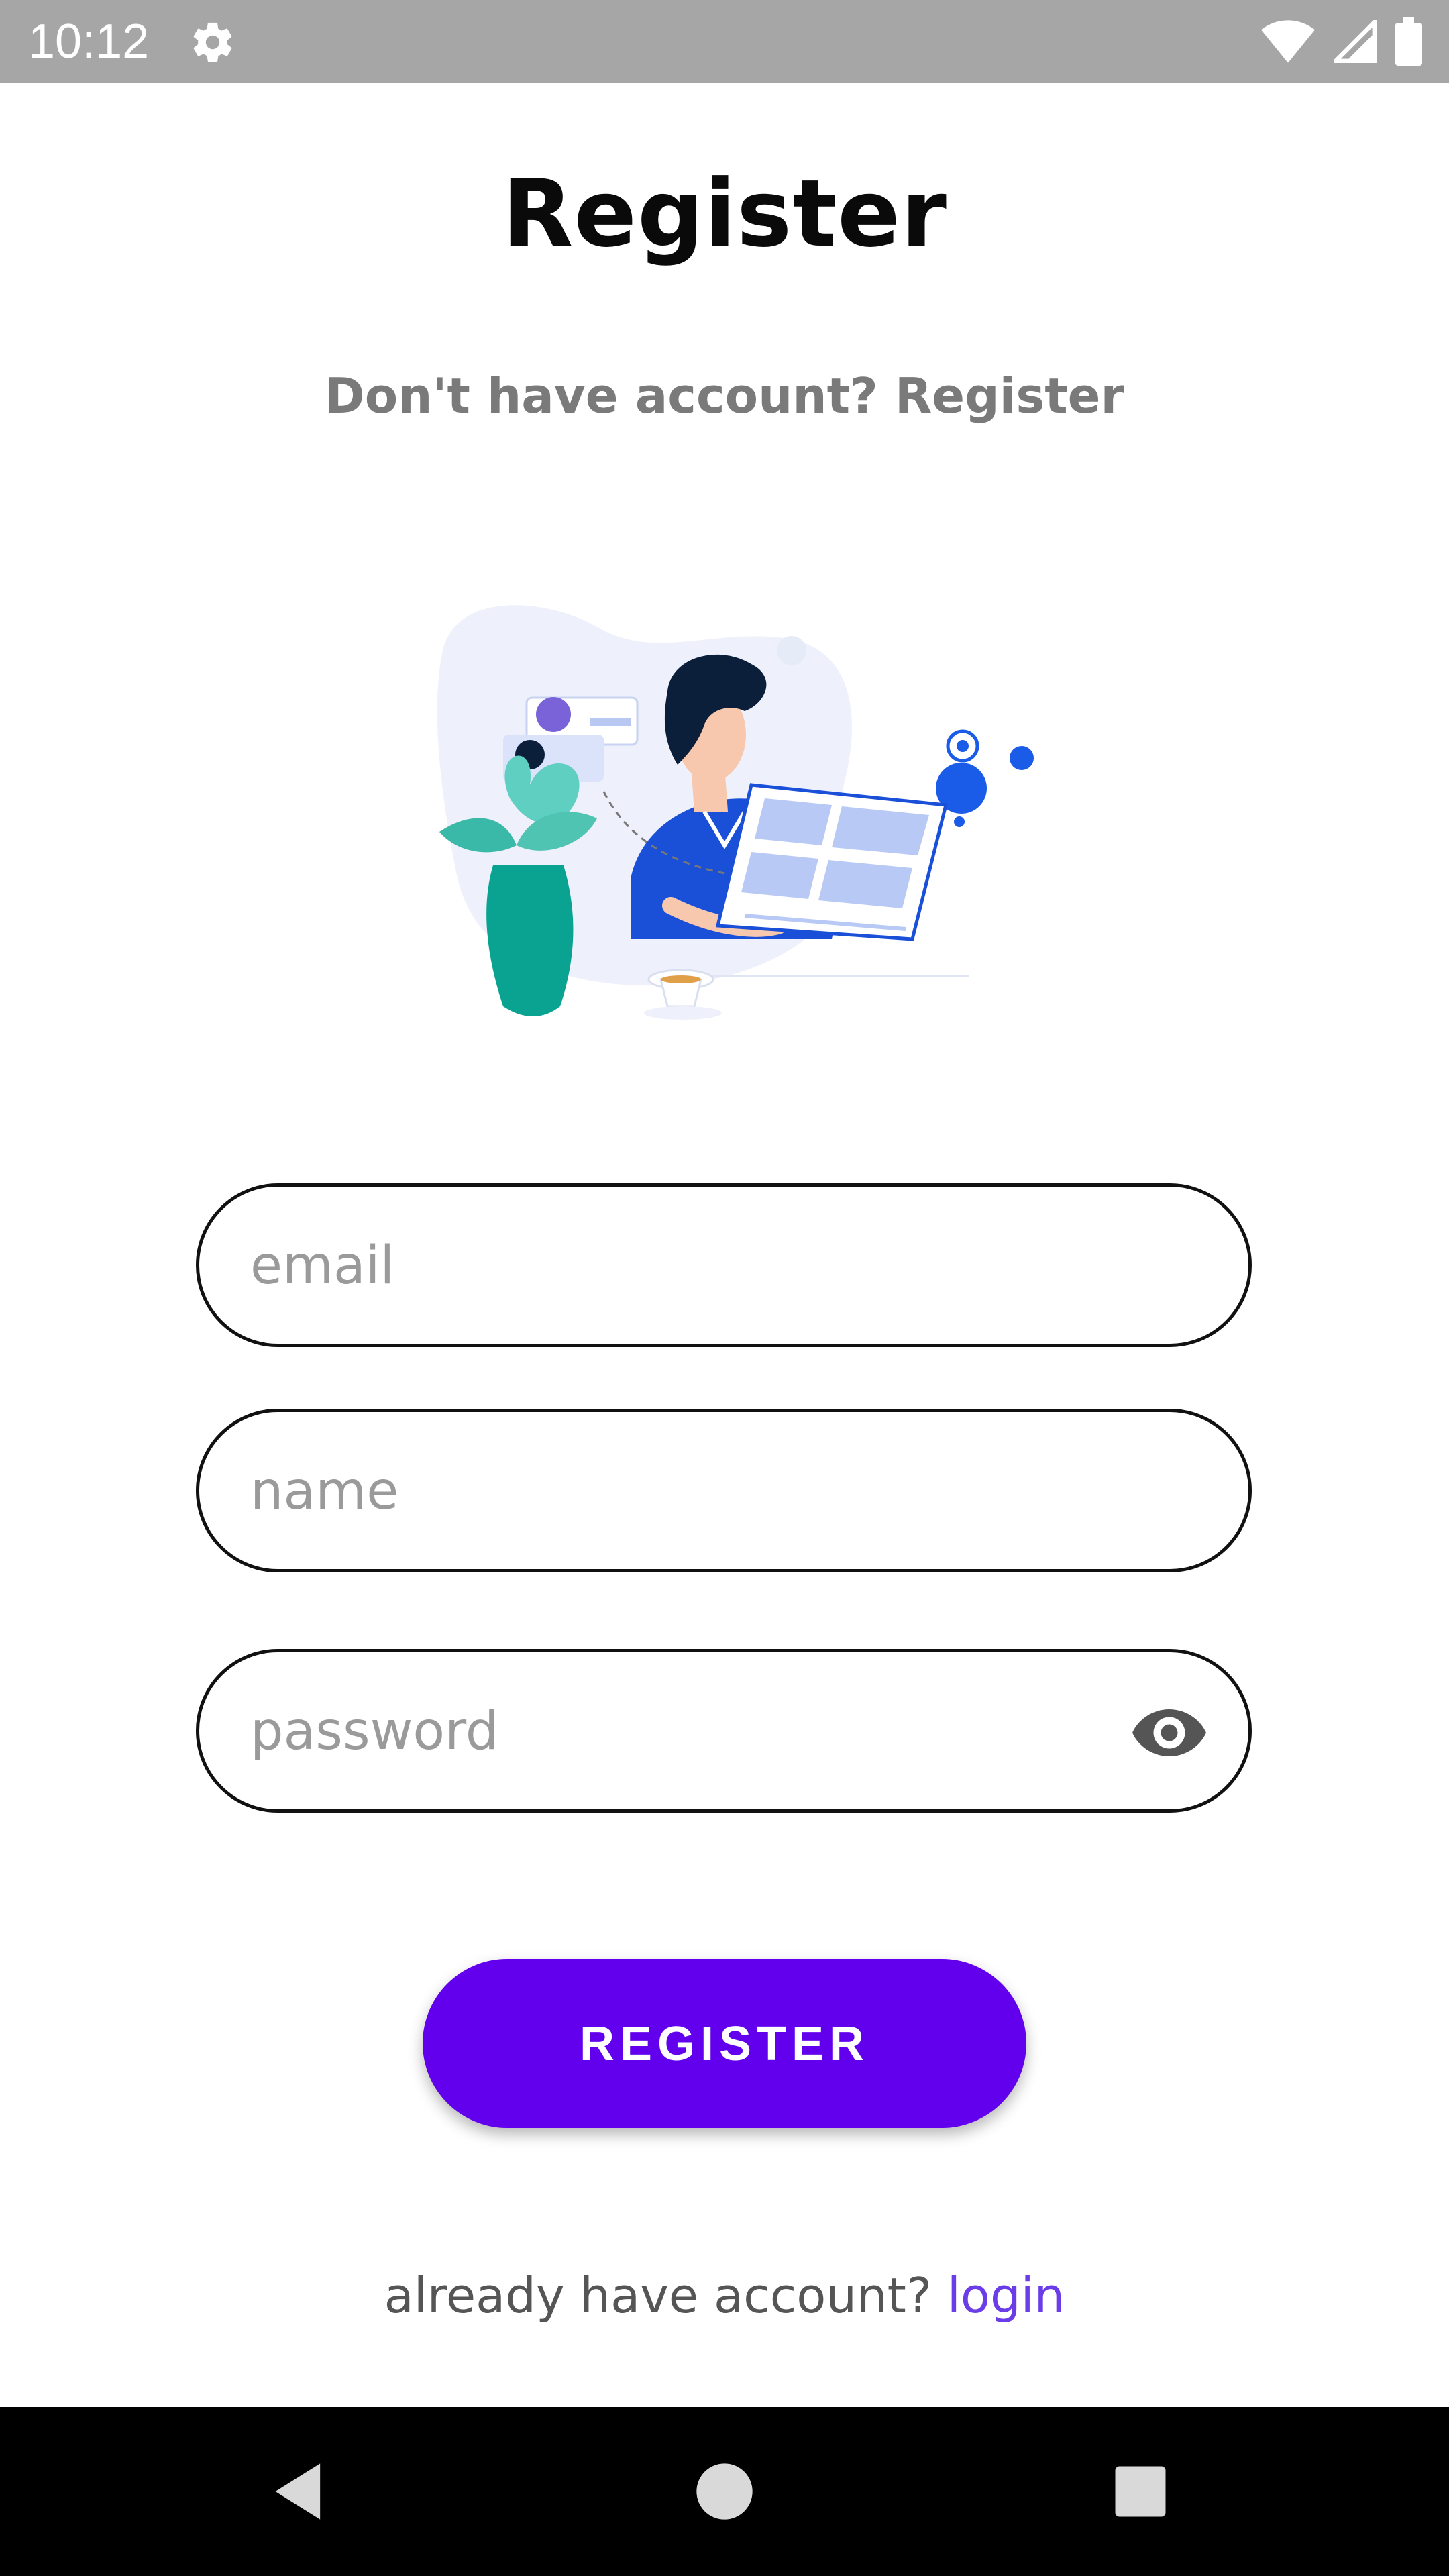  I want to click on back-icon, so click(300, 2491).